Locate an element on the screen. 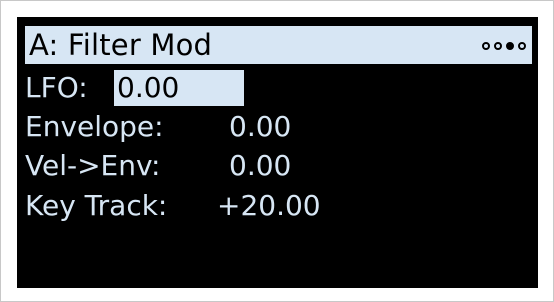  param-label-key-track: Key Track: is located at coordinates (96, 205).